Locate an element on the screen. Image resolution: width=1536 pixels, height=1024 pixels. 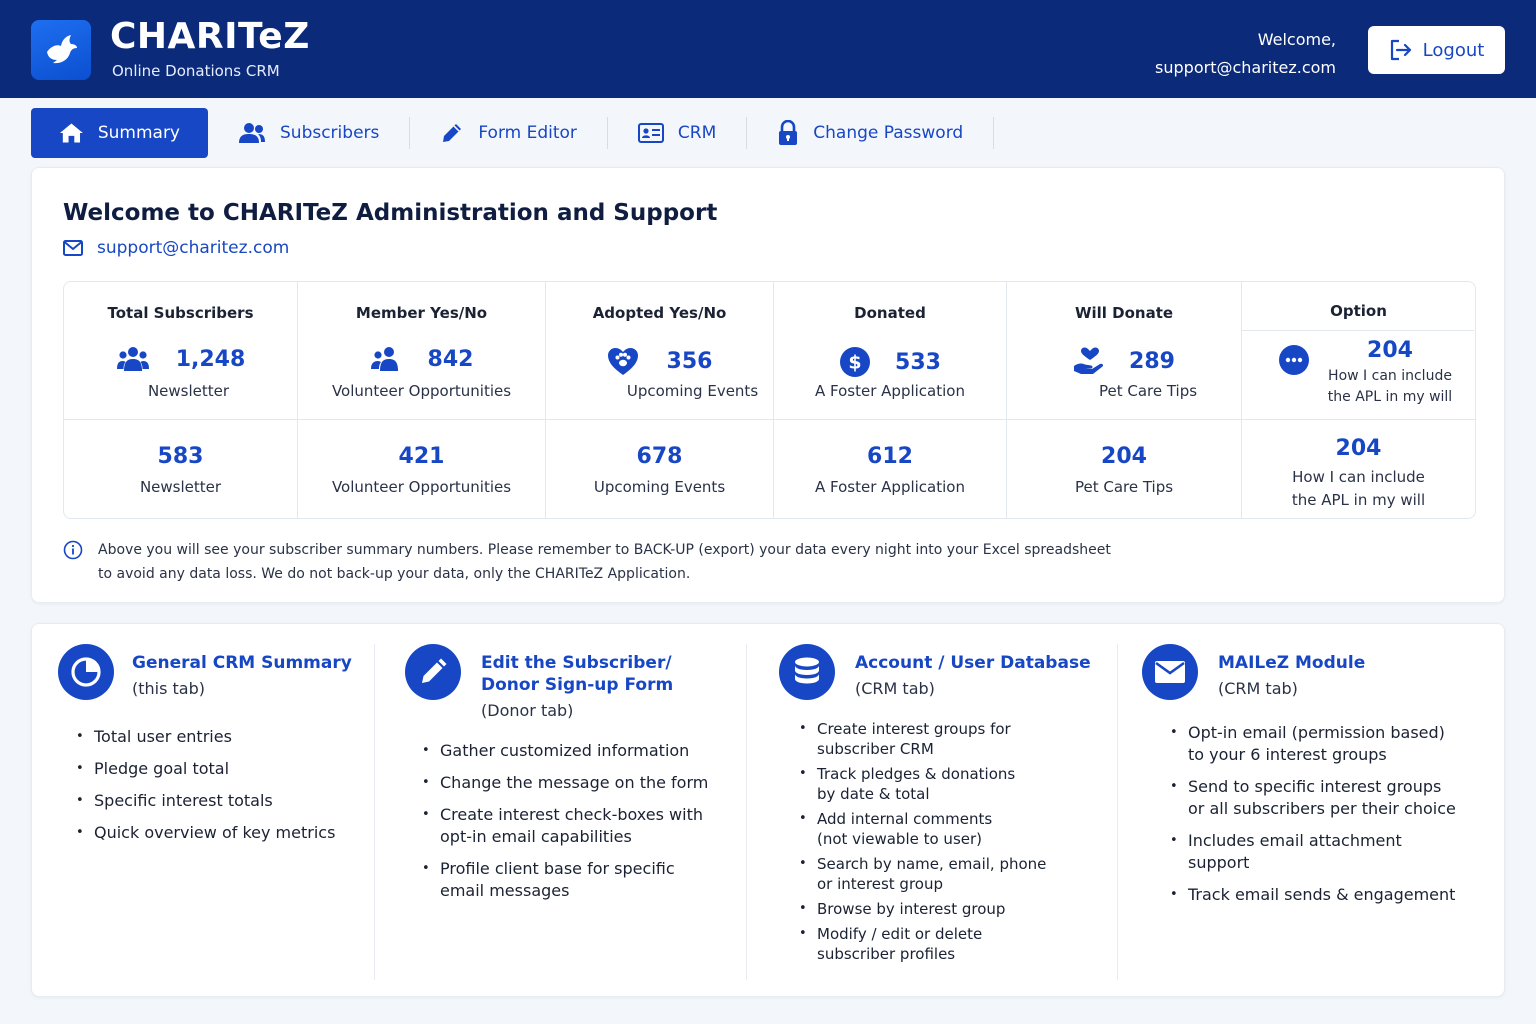
stat-label: the APL in my will is located at coordinates (1390, 397).